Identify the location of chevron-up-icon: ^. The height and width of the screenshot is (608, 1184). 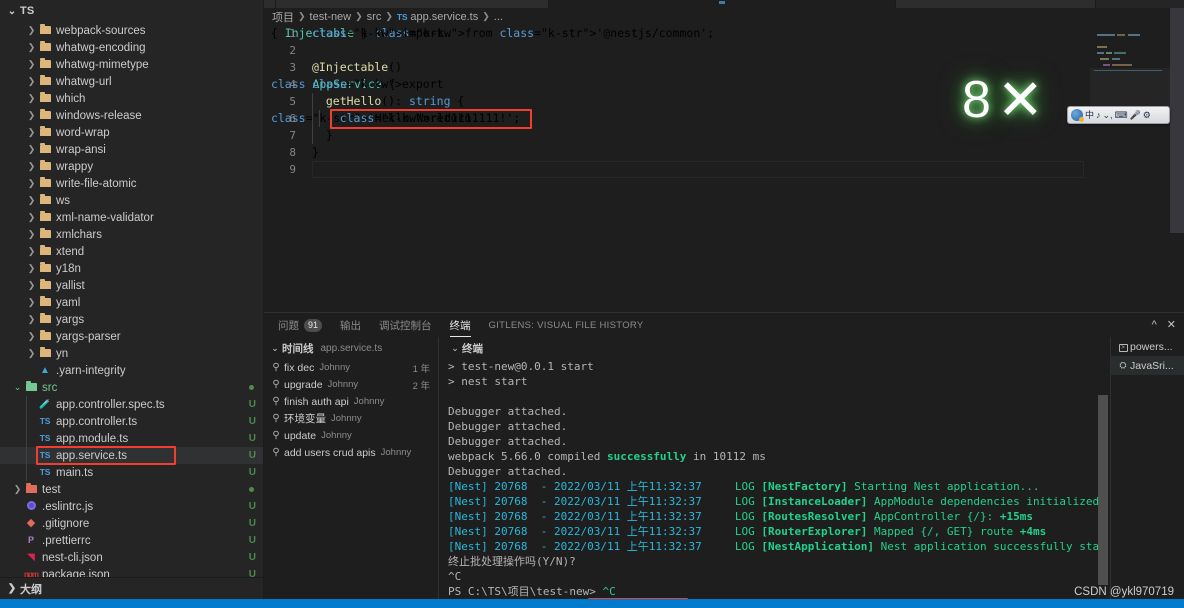
(1154, 325).